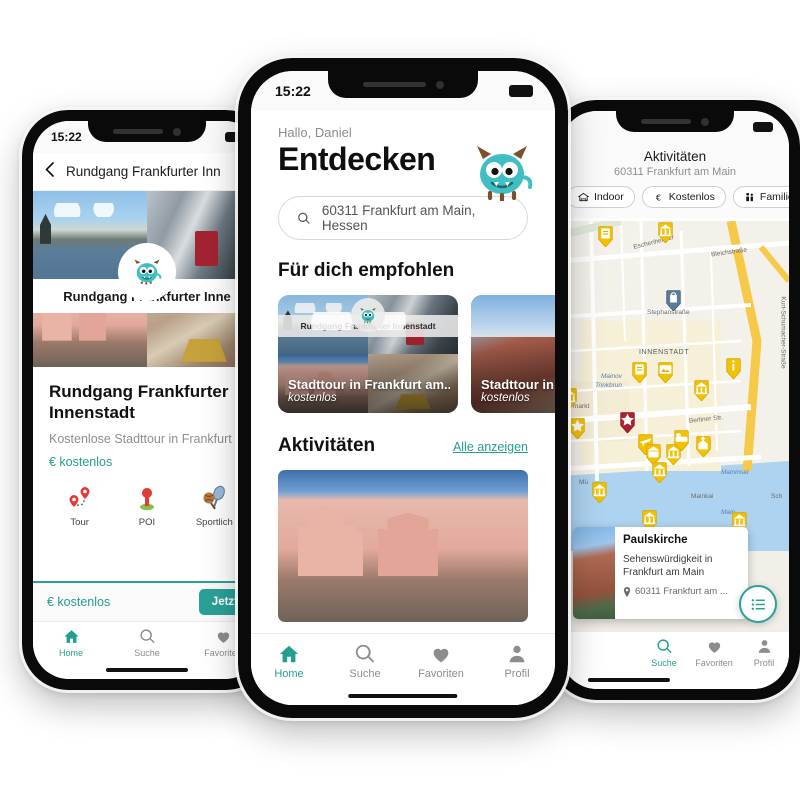 Image resolution: width=800 pixels, height=800 pixels. What do you see at coordinates (774, 197) in the screenshot?
I see `chip-label: Familie &` at bounding box center [774, 197].